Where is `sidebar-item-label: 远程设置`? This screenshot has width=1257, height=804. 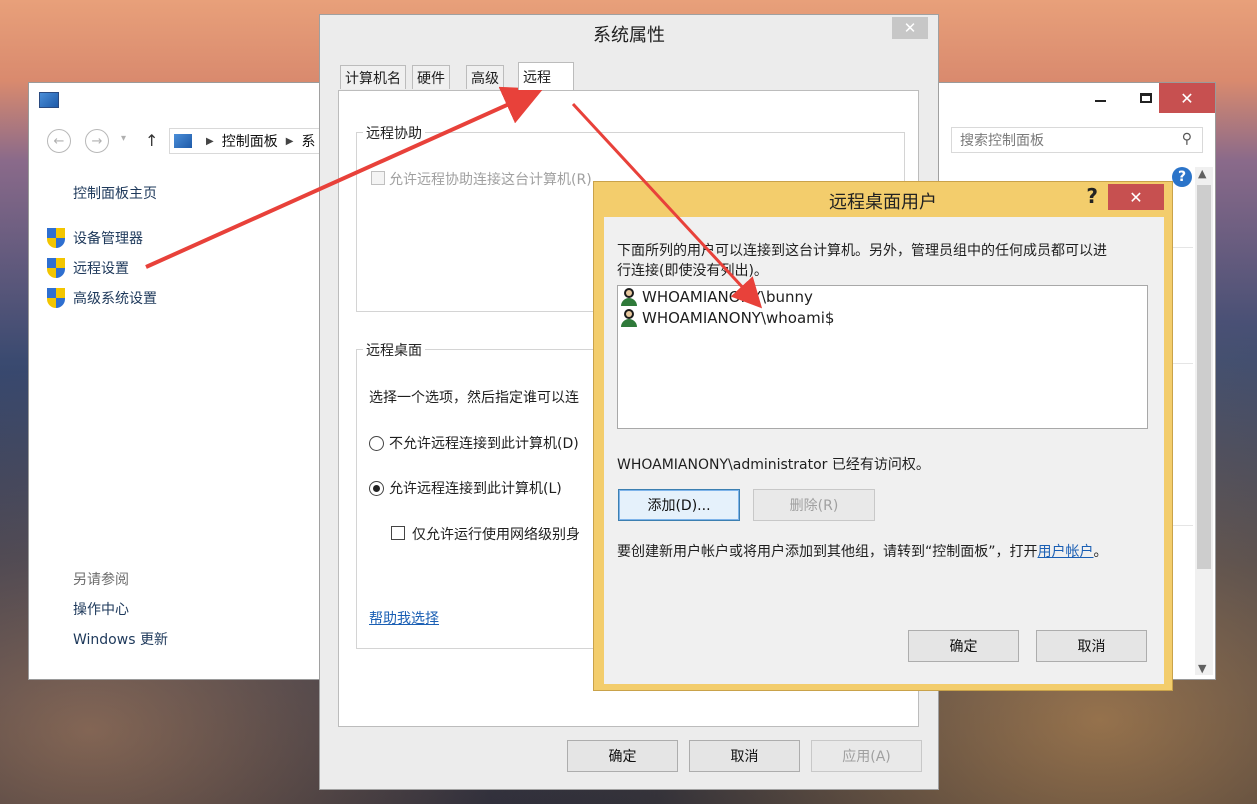
sidebar-item-label: 远程设置 is located at coordinates (101, 269).